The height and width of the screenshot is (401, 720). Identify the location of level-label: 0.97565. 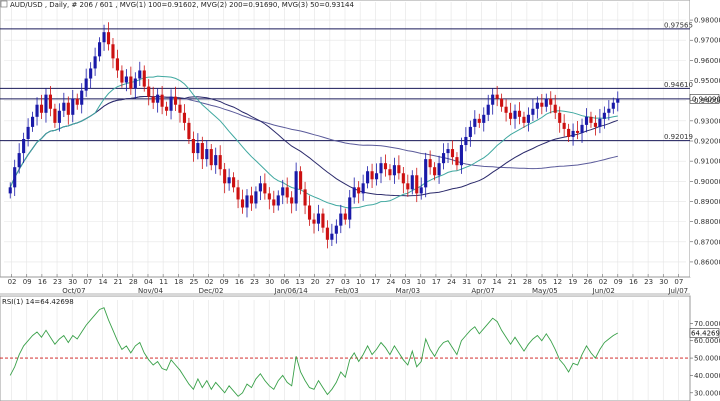
(678, 25).